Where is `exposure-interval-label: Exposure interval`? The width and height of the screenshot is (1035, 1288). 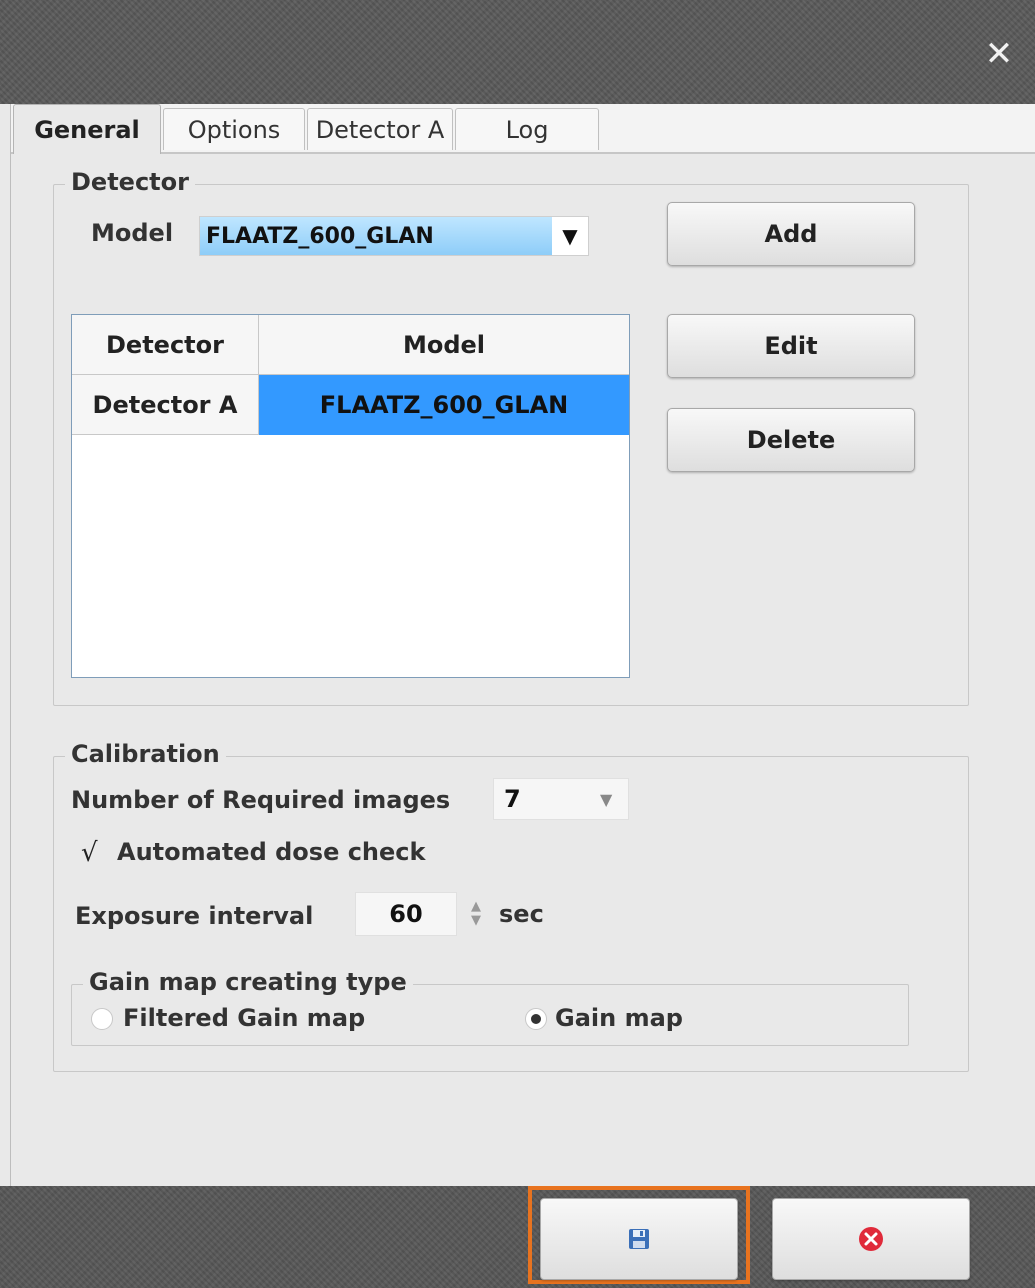
exposure-interval-label: Exposure interval is located at coordinates (194, 916).